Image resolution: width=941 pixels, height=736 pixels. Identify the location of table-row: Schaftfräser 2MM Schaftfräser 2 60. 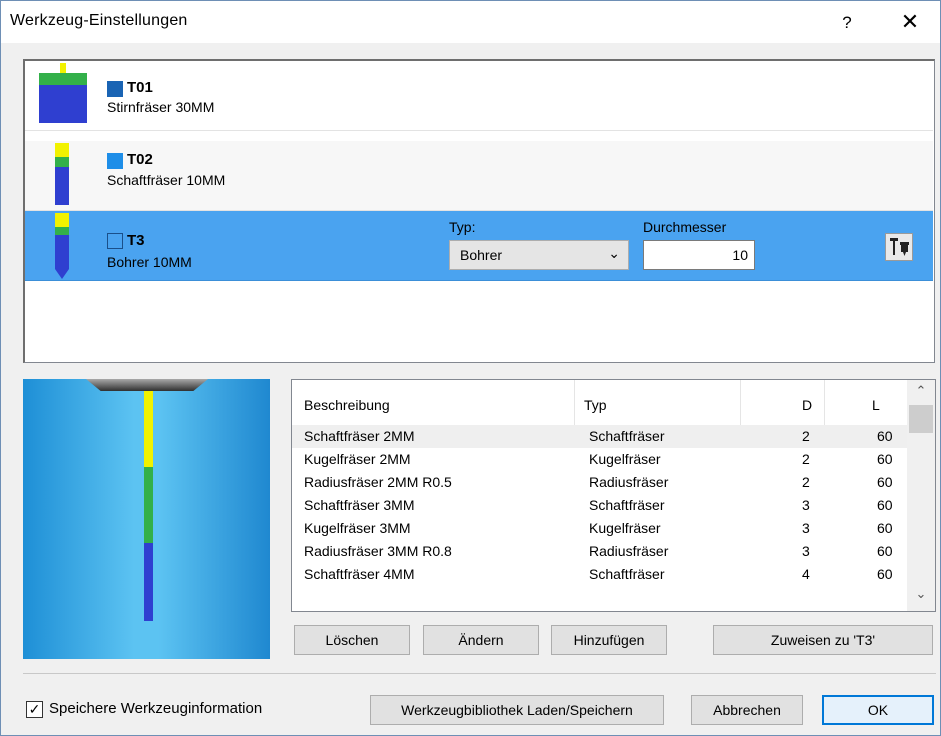
(599, 436).